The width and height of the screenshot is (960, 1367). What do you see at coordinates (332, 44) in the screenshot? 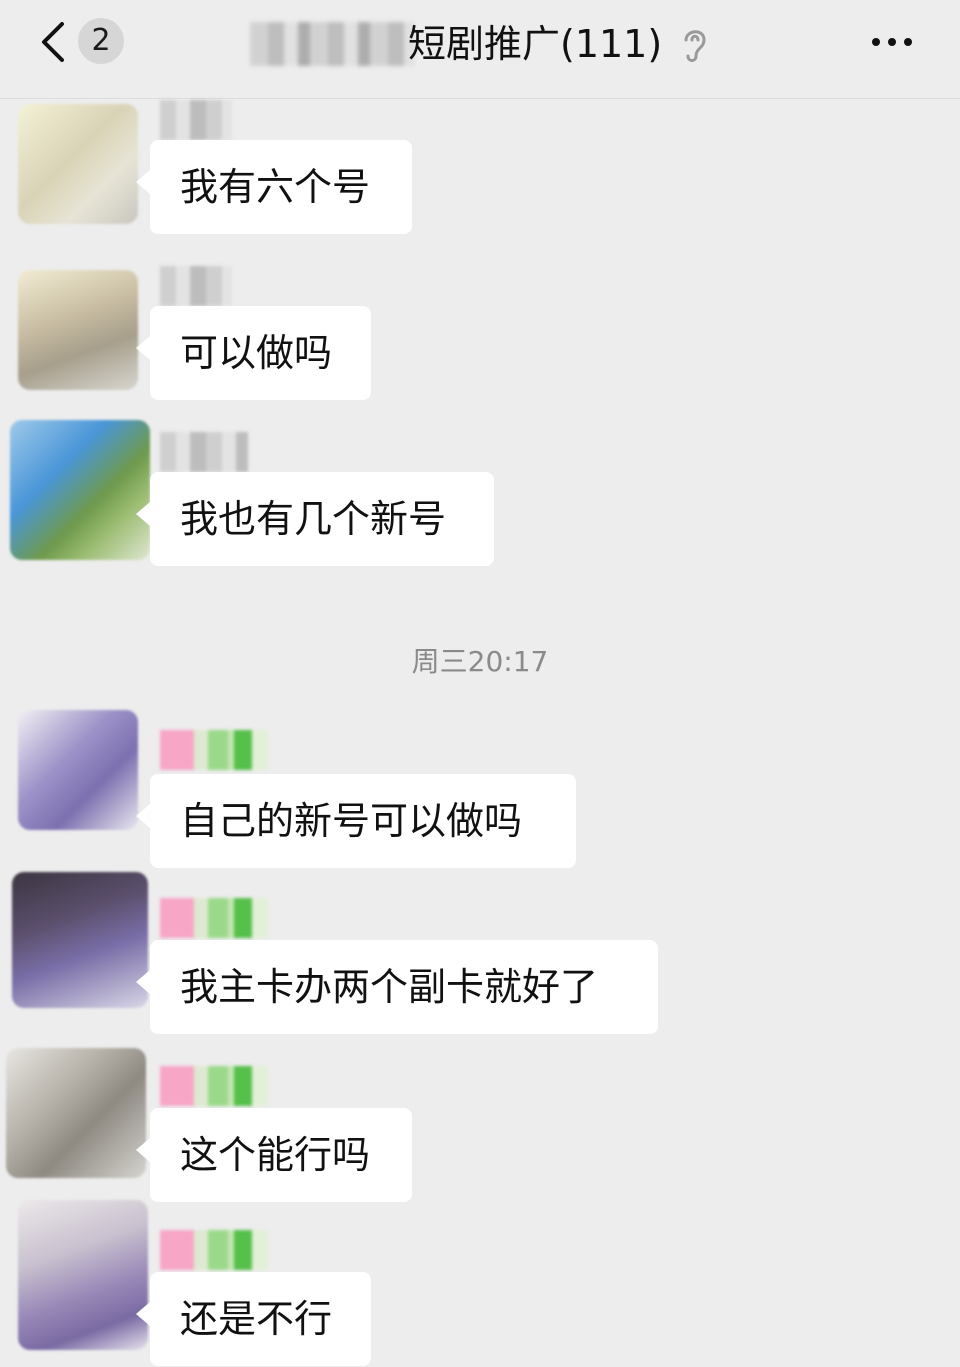
I see `blurred-group-name` at bounding box center [332, 44].